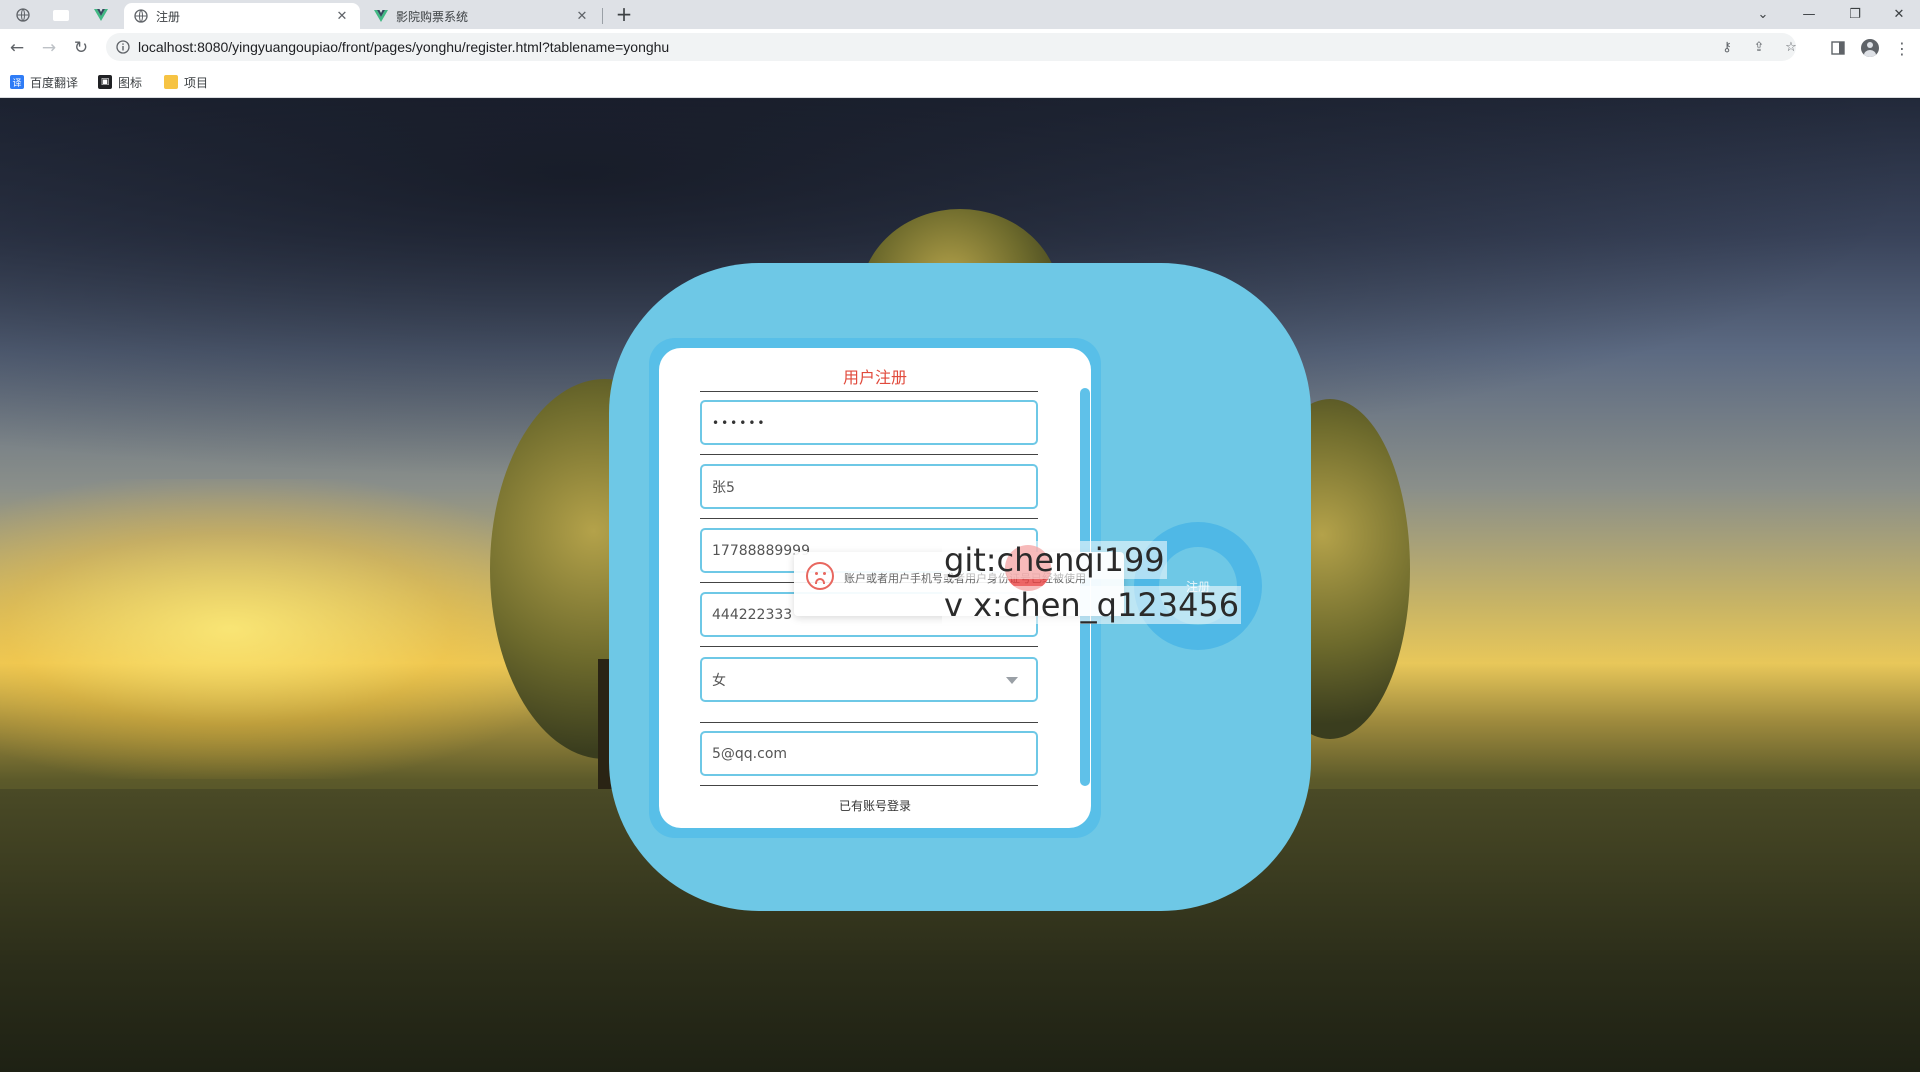  I want to click on gender-value: 女, so click(719, 680).